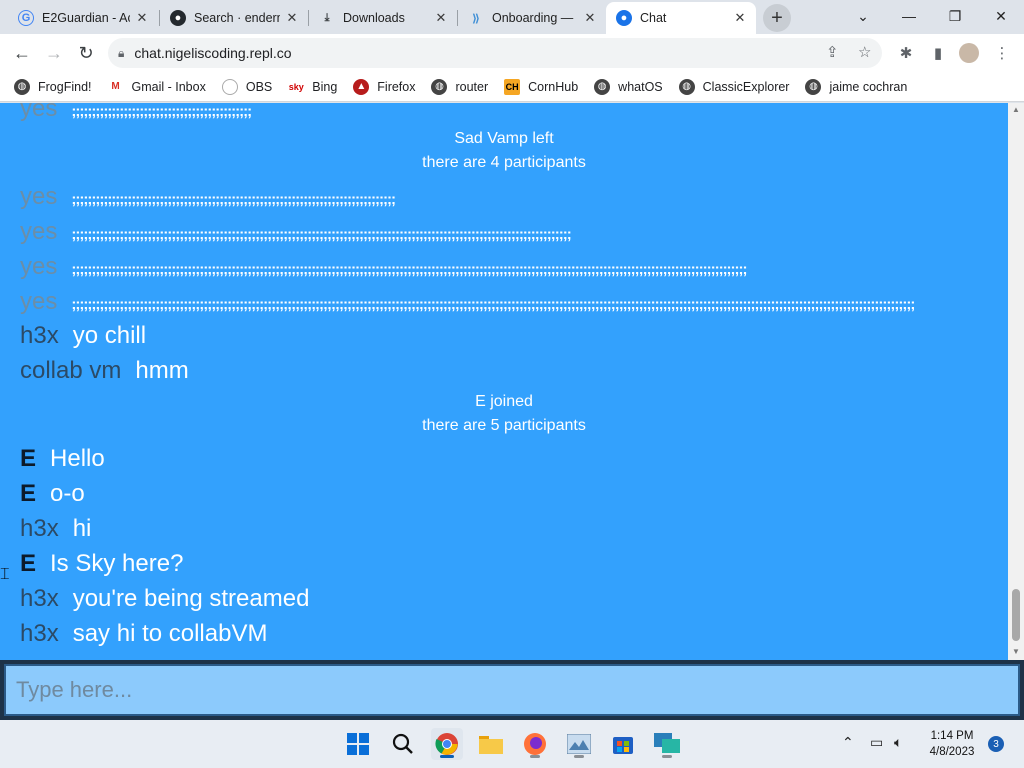 The height and width of the screenshot is (768, 1024). What do you see at coordinates (459, 86) in the screenshot?
I see `bookmark-router: ◍ router` at bounding box center [459, 86].